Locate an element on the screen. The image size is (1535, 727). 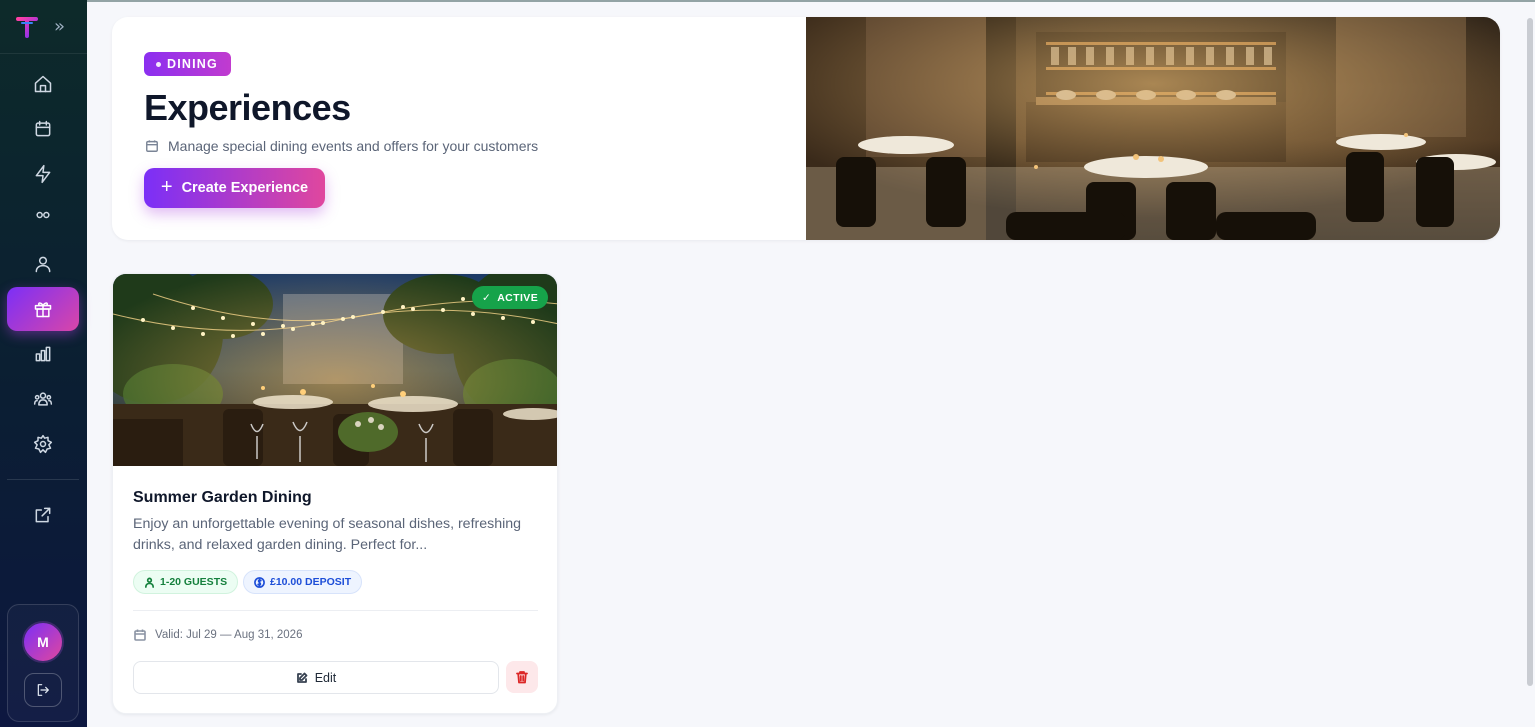
restaurant-interior-image is located at coordinates (1153, 128).